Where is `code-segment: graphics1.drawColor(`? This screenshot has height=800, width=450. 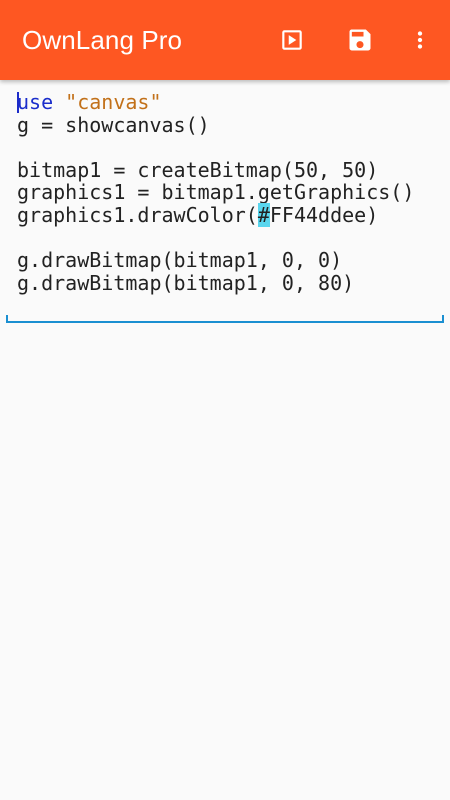 code-segment: graphics1.drawColor( is located at coordinates (137, 214).